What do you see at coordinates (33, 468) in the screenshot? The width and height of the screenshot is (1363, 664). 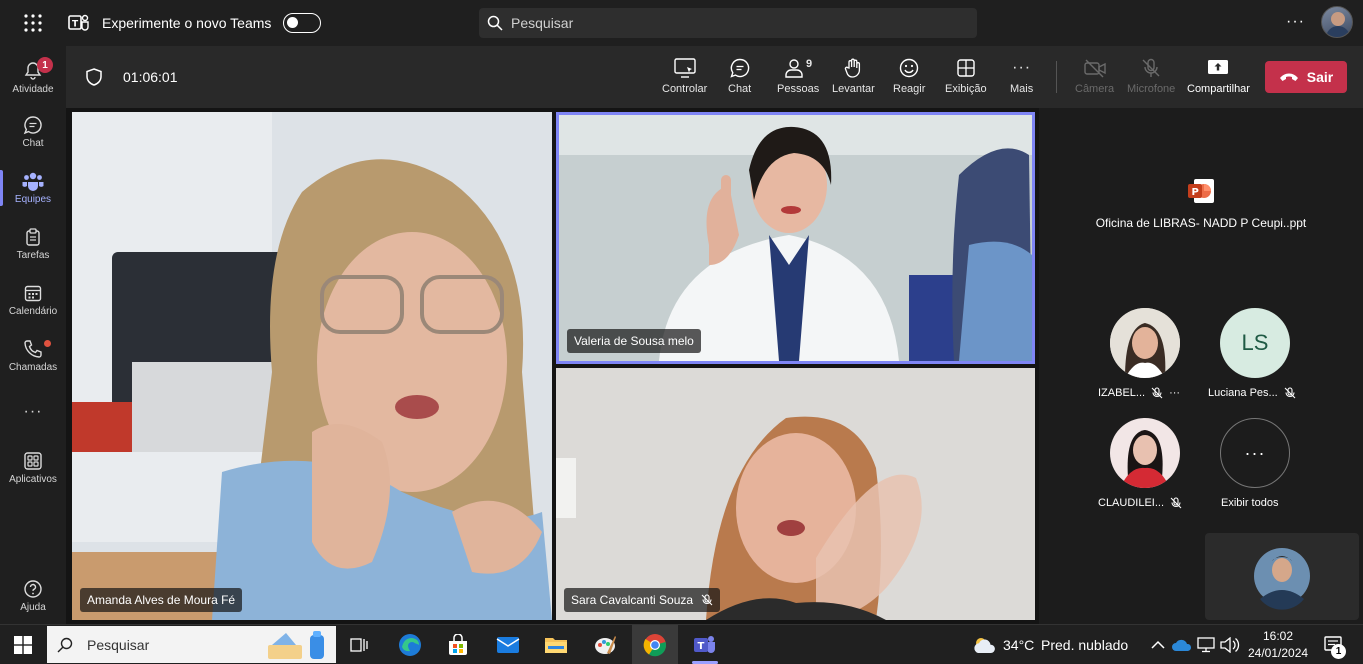 I see `rail-item-aplicativos: Aplicativos` at bounding box center [33, 468].